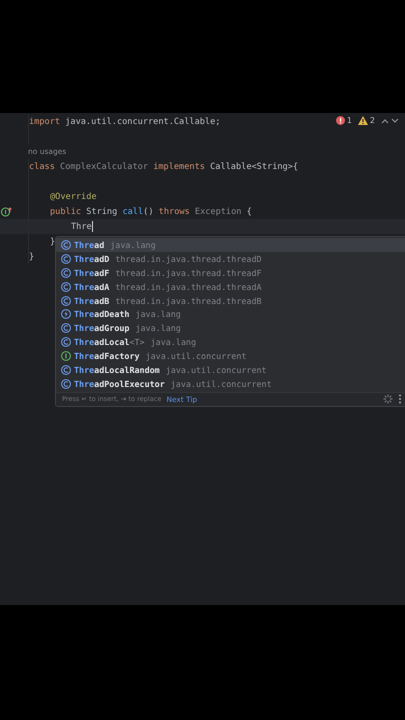  What do you see at coordinates (230, 301) in the screenshot?
I see `completion-item: ThreadB thread.in.java.thread.threadB` at bounding box center [230, 301].